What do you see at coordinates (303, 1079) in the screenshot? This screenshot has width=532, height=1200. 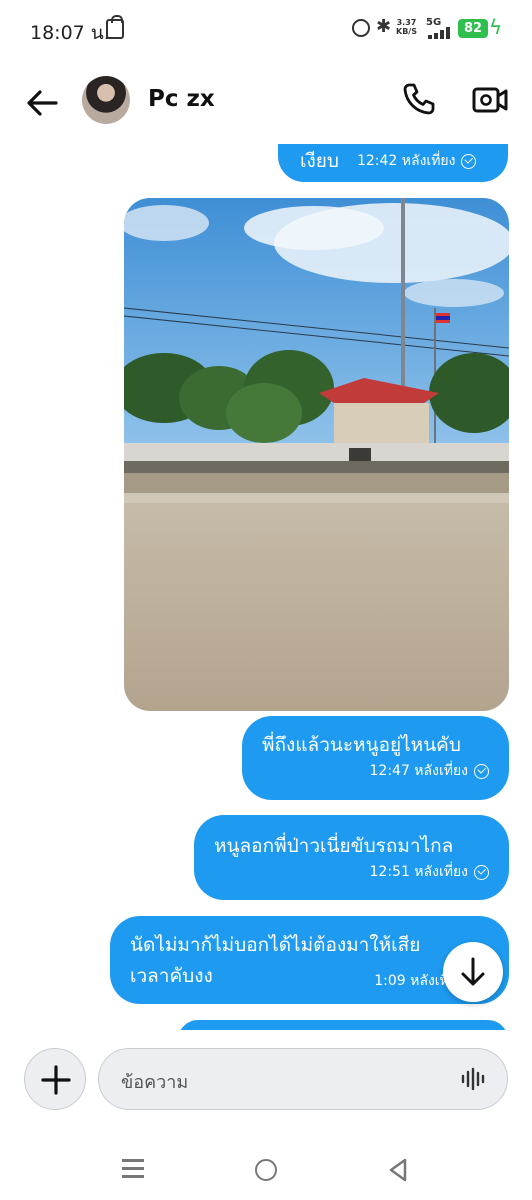 I see `message-input: ข้อความ` at bounding box center [303, 1079].